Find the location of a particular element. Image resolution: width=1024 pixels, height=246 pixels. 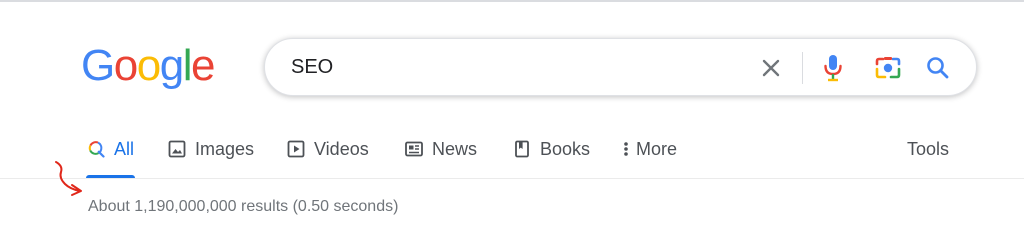

close-icon is located at coordinates (771, 68).